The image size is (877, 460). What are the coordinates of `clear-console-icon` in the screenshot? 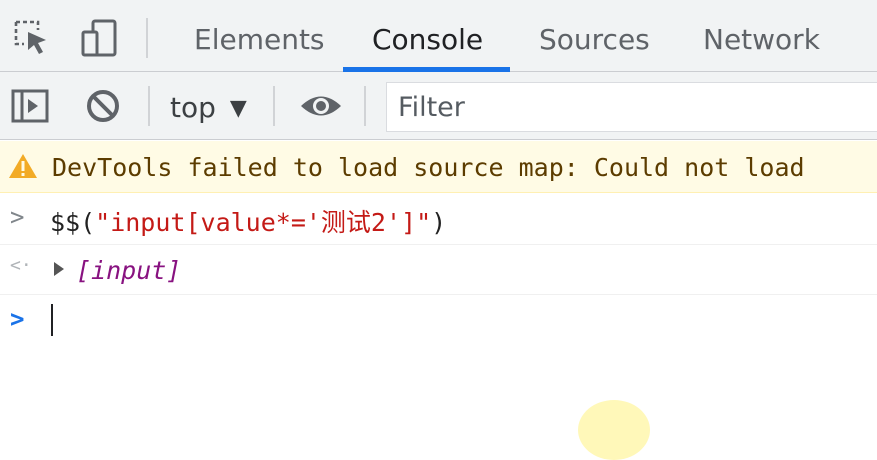 It's located at (104, 107).